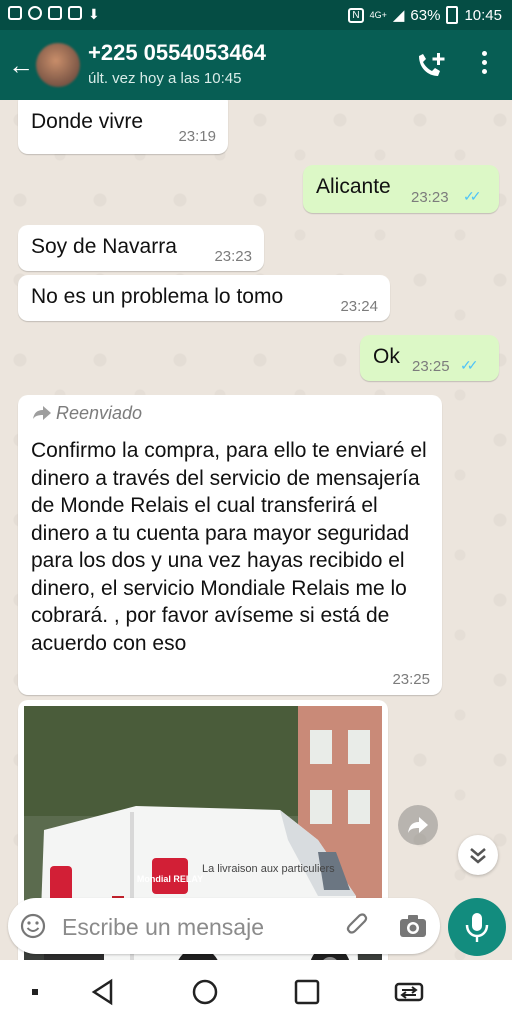 This screenshot has width=512, height=1024. I want to click on switch-apps-icon, so click(409, 992).